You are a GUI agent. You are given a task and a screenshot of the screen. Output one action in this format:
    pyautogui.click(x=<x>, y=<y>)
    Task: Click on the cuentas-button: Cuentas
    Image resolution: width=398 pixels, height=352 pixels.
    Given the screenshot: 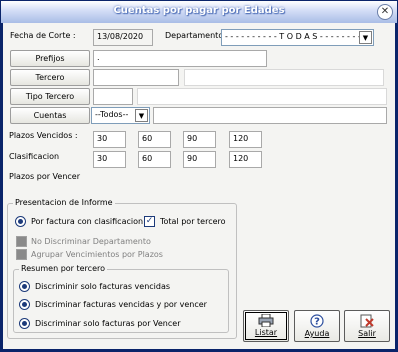 What is the action you would take?
    pyautogui.click(x=50, y=115)
    